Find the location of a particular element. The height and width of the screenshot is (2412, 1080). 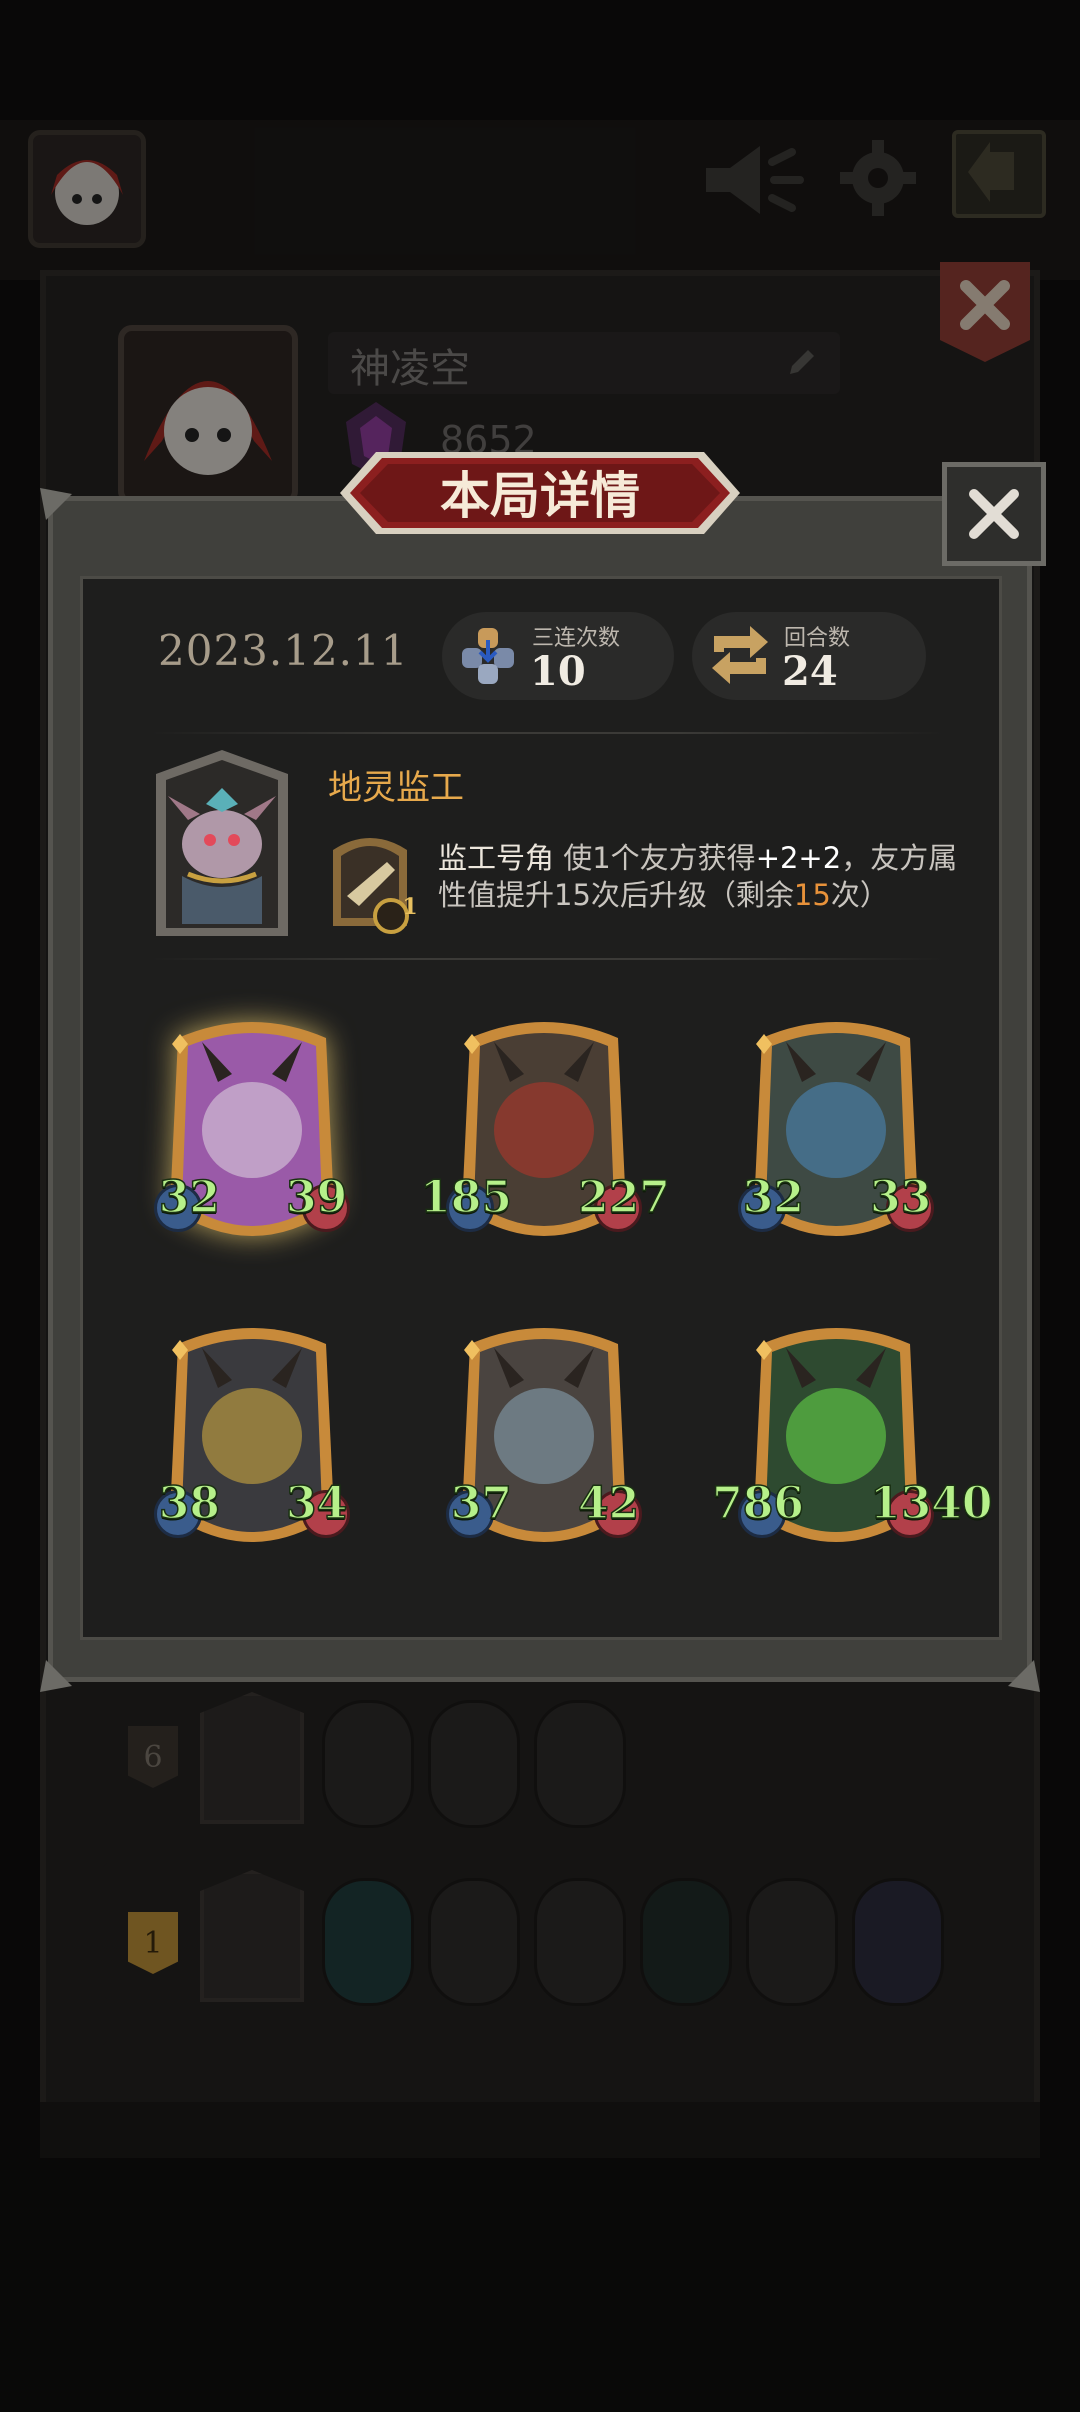

unit-health: 34 is located at coordinates (316, 1503).